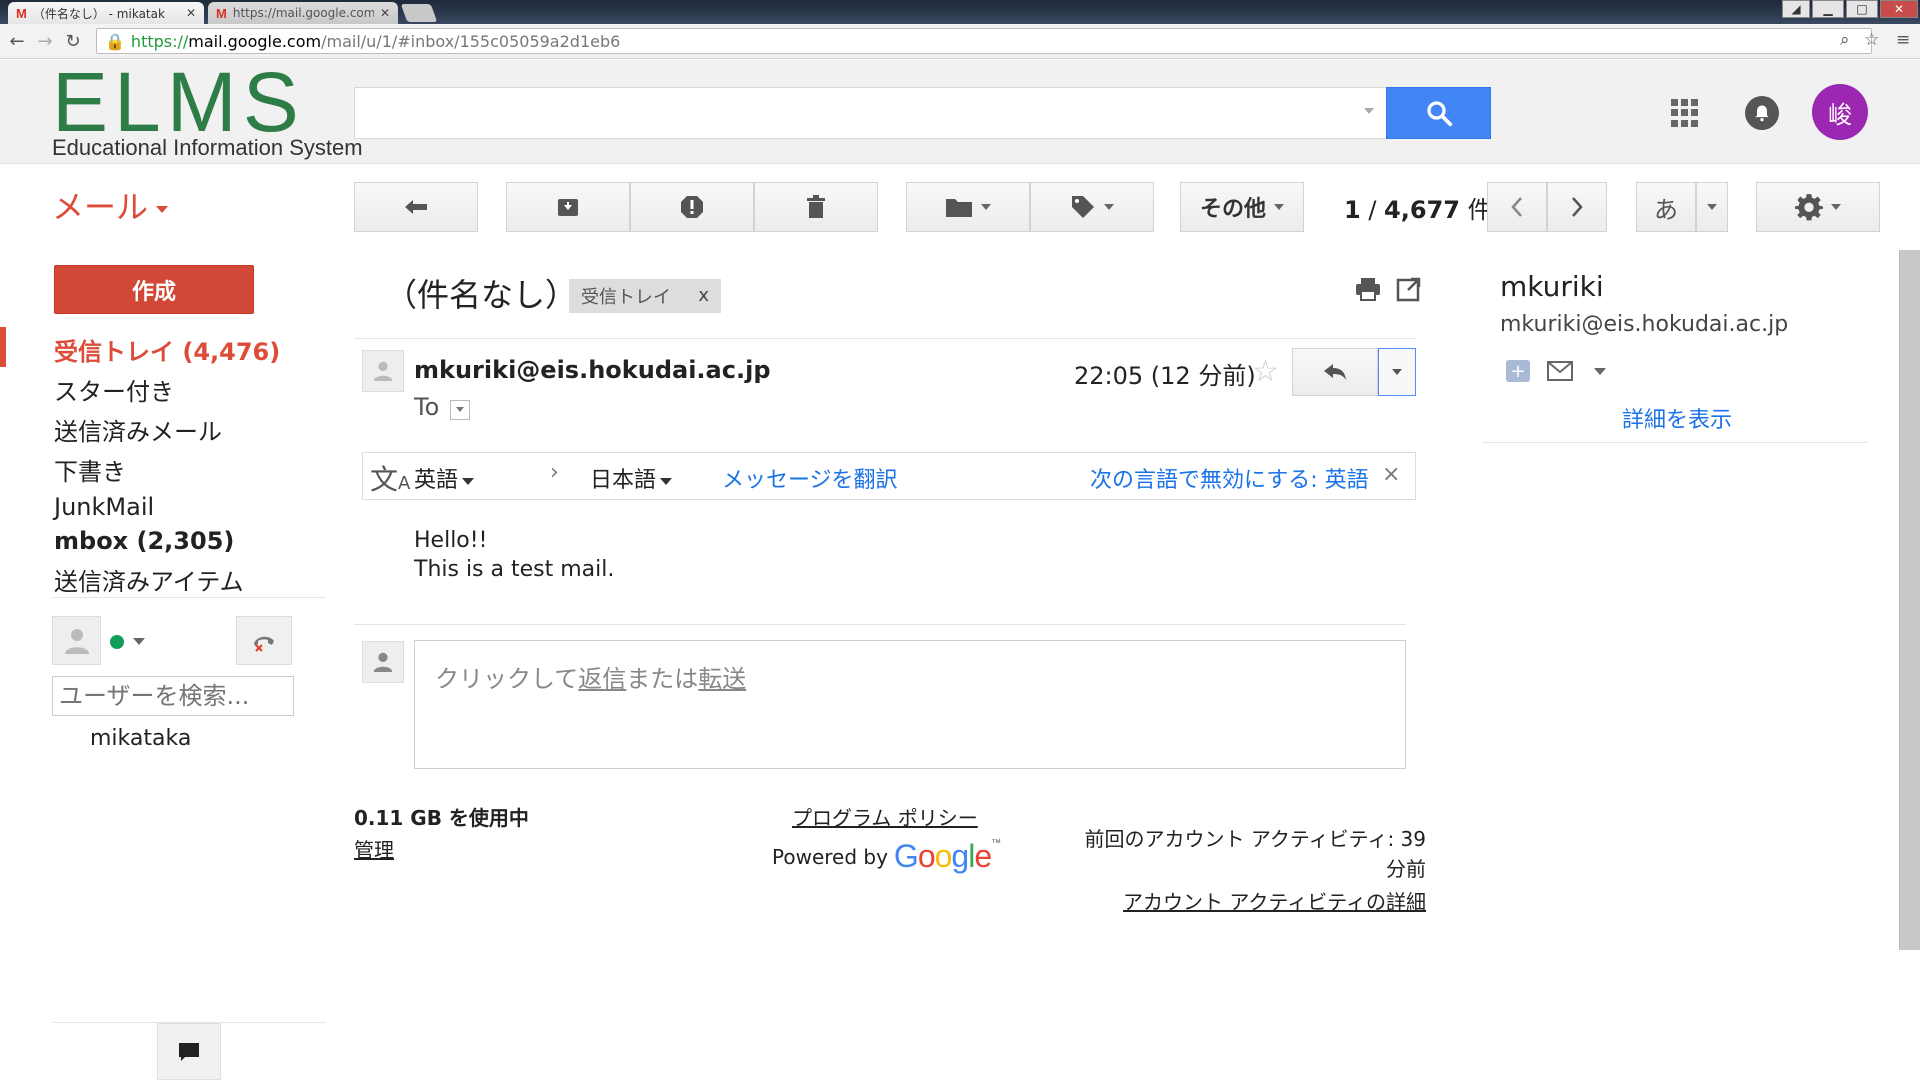 The width and height of the screenshot is (1920, 1080). I want to click on program-policy-link: プログラム ポリシー, so click(885, 816).